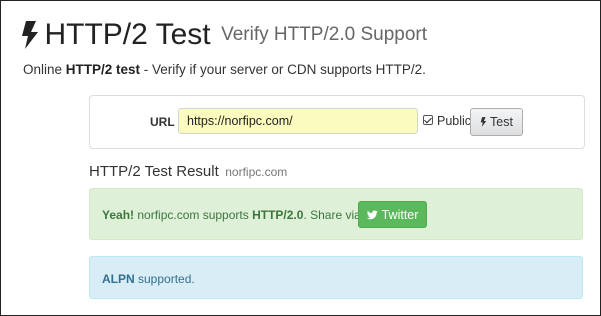 Image resolution: width=601 pixels, height=316 pixels. I want to click on url-label: URL, so click(162, 122).